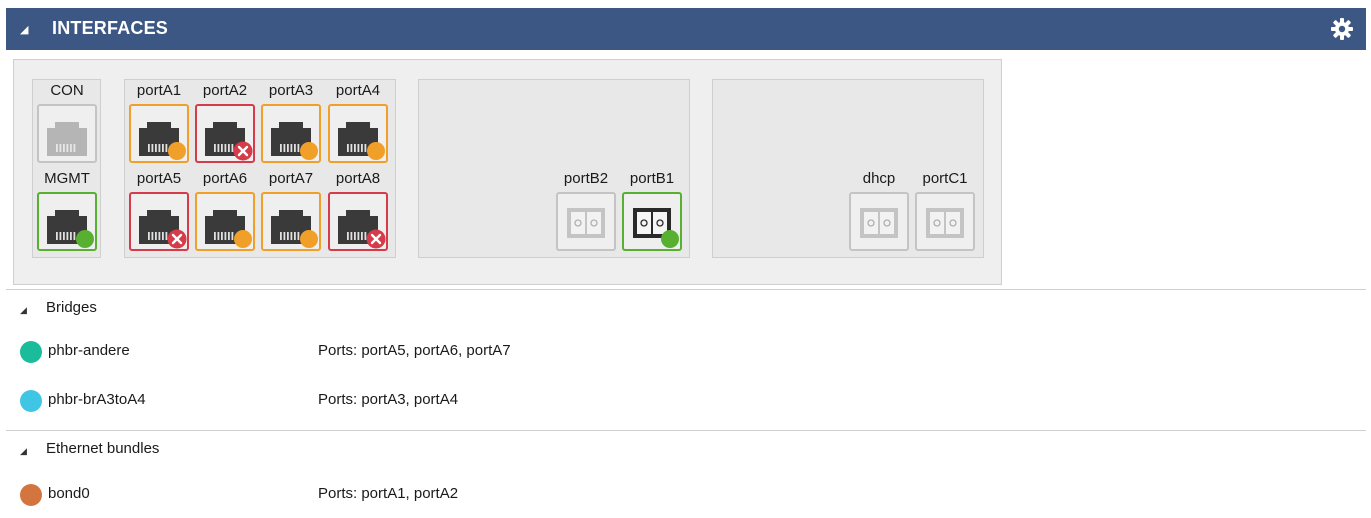  I want to click on port-label-porta5: portA5, so click(159, 178).